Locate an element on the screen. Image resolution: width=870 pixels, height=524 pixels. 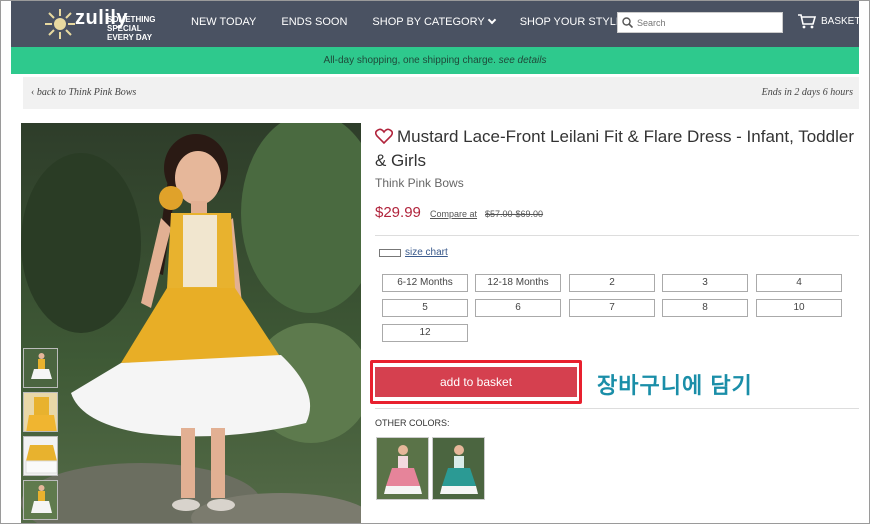
product-price: $29.99 is located at coordinates (398, 212).